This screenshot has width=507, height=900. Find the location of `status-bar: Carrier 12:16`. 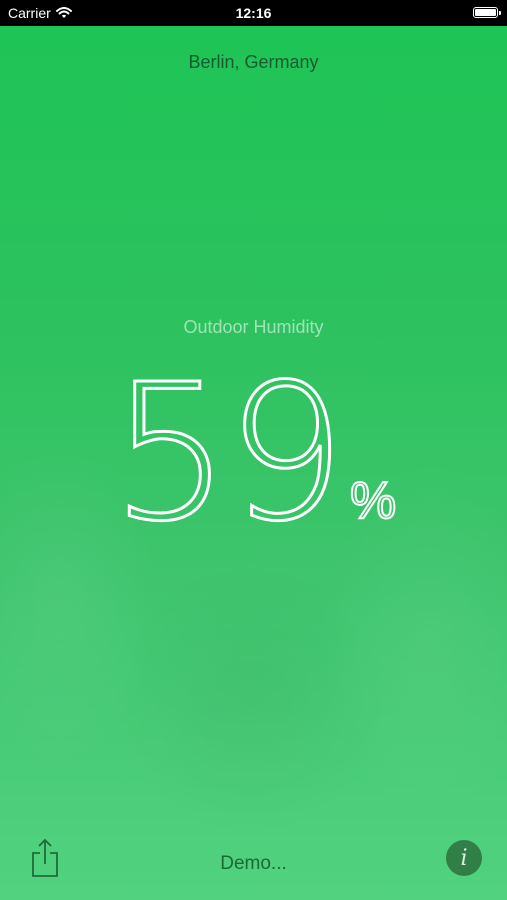

status-bar: Carrier 12:16 is located at coordinates (253, 13).